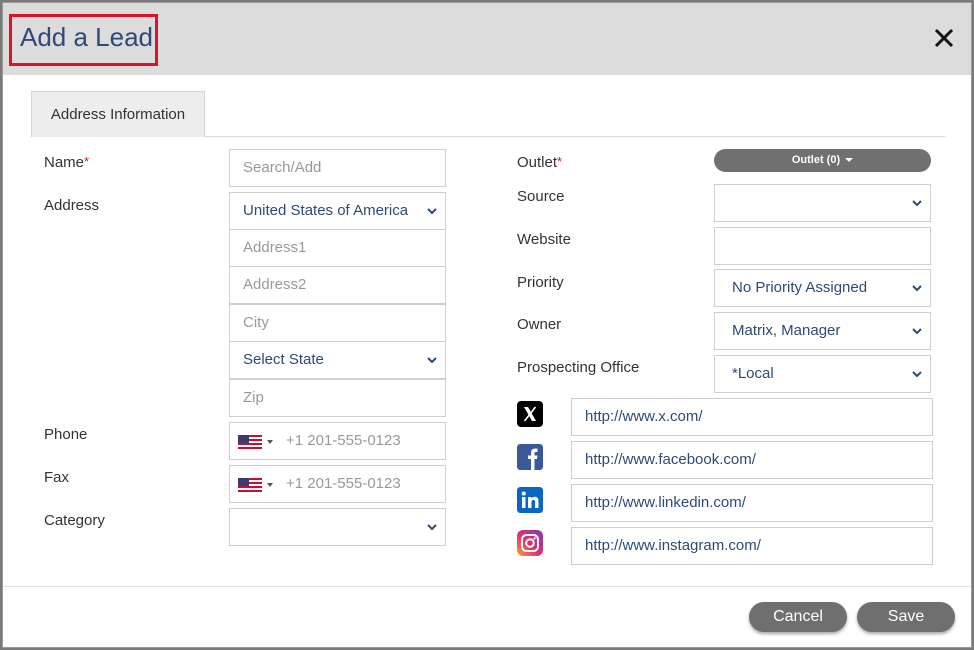  What do you see at coordinates (644, 416) in the screenshot?
I see `x-url-value: http://www.x.com/` at bounding box center [644, 416].